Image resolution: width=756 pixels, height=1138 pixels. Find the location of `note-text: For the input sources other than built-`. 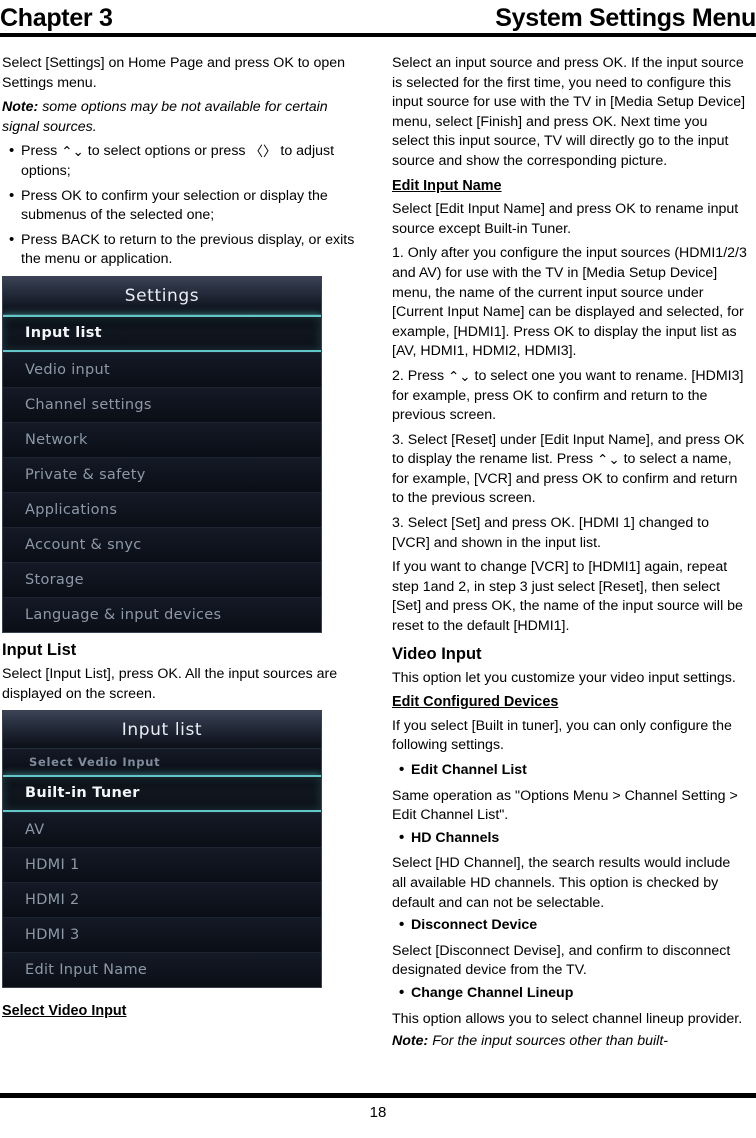

note-text: For the input sources other than built- is located at coordinates (548, 1041).